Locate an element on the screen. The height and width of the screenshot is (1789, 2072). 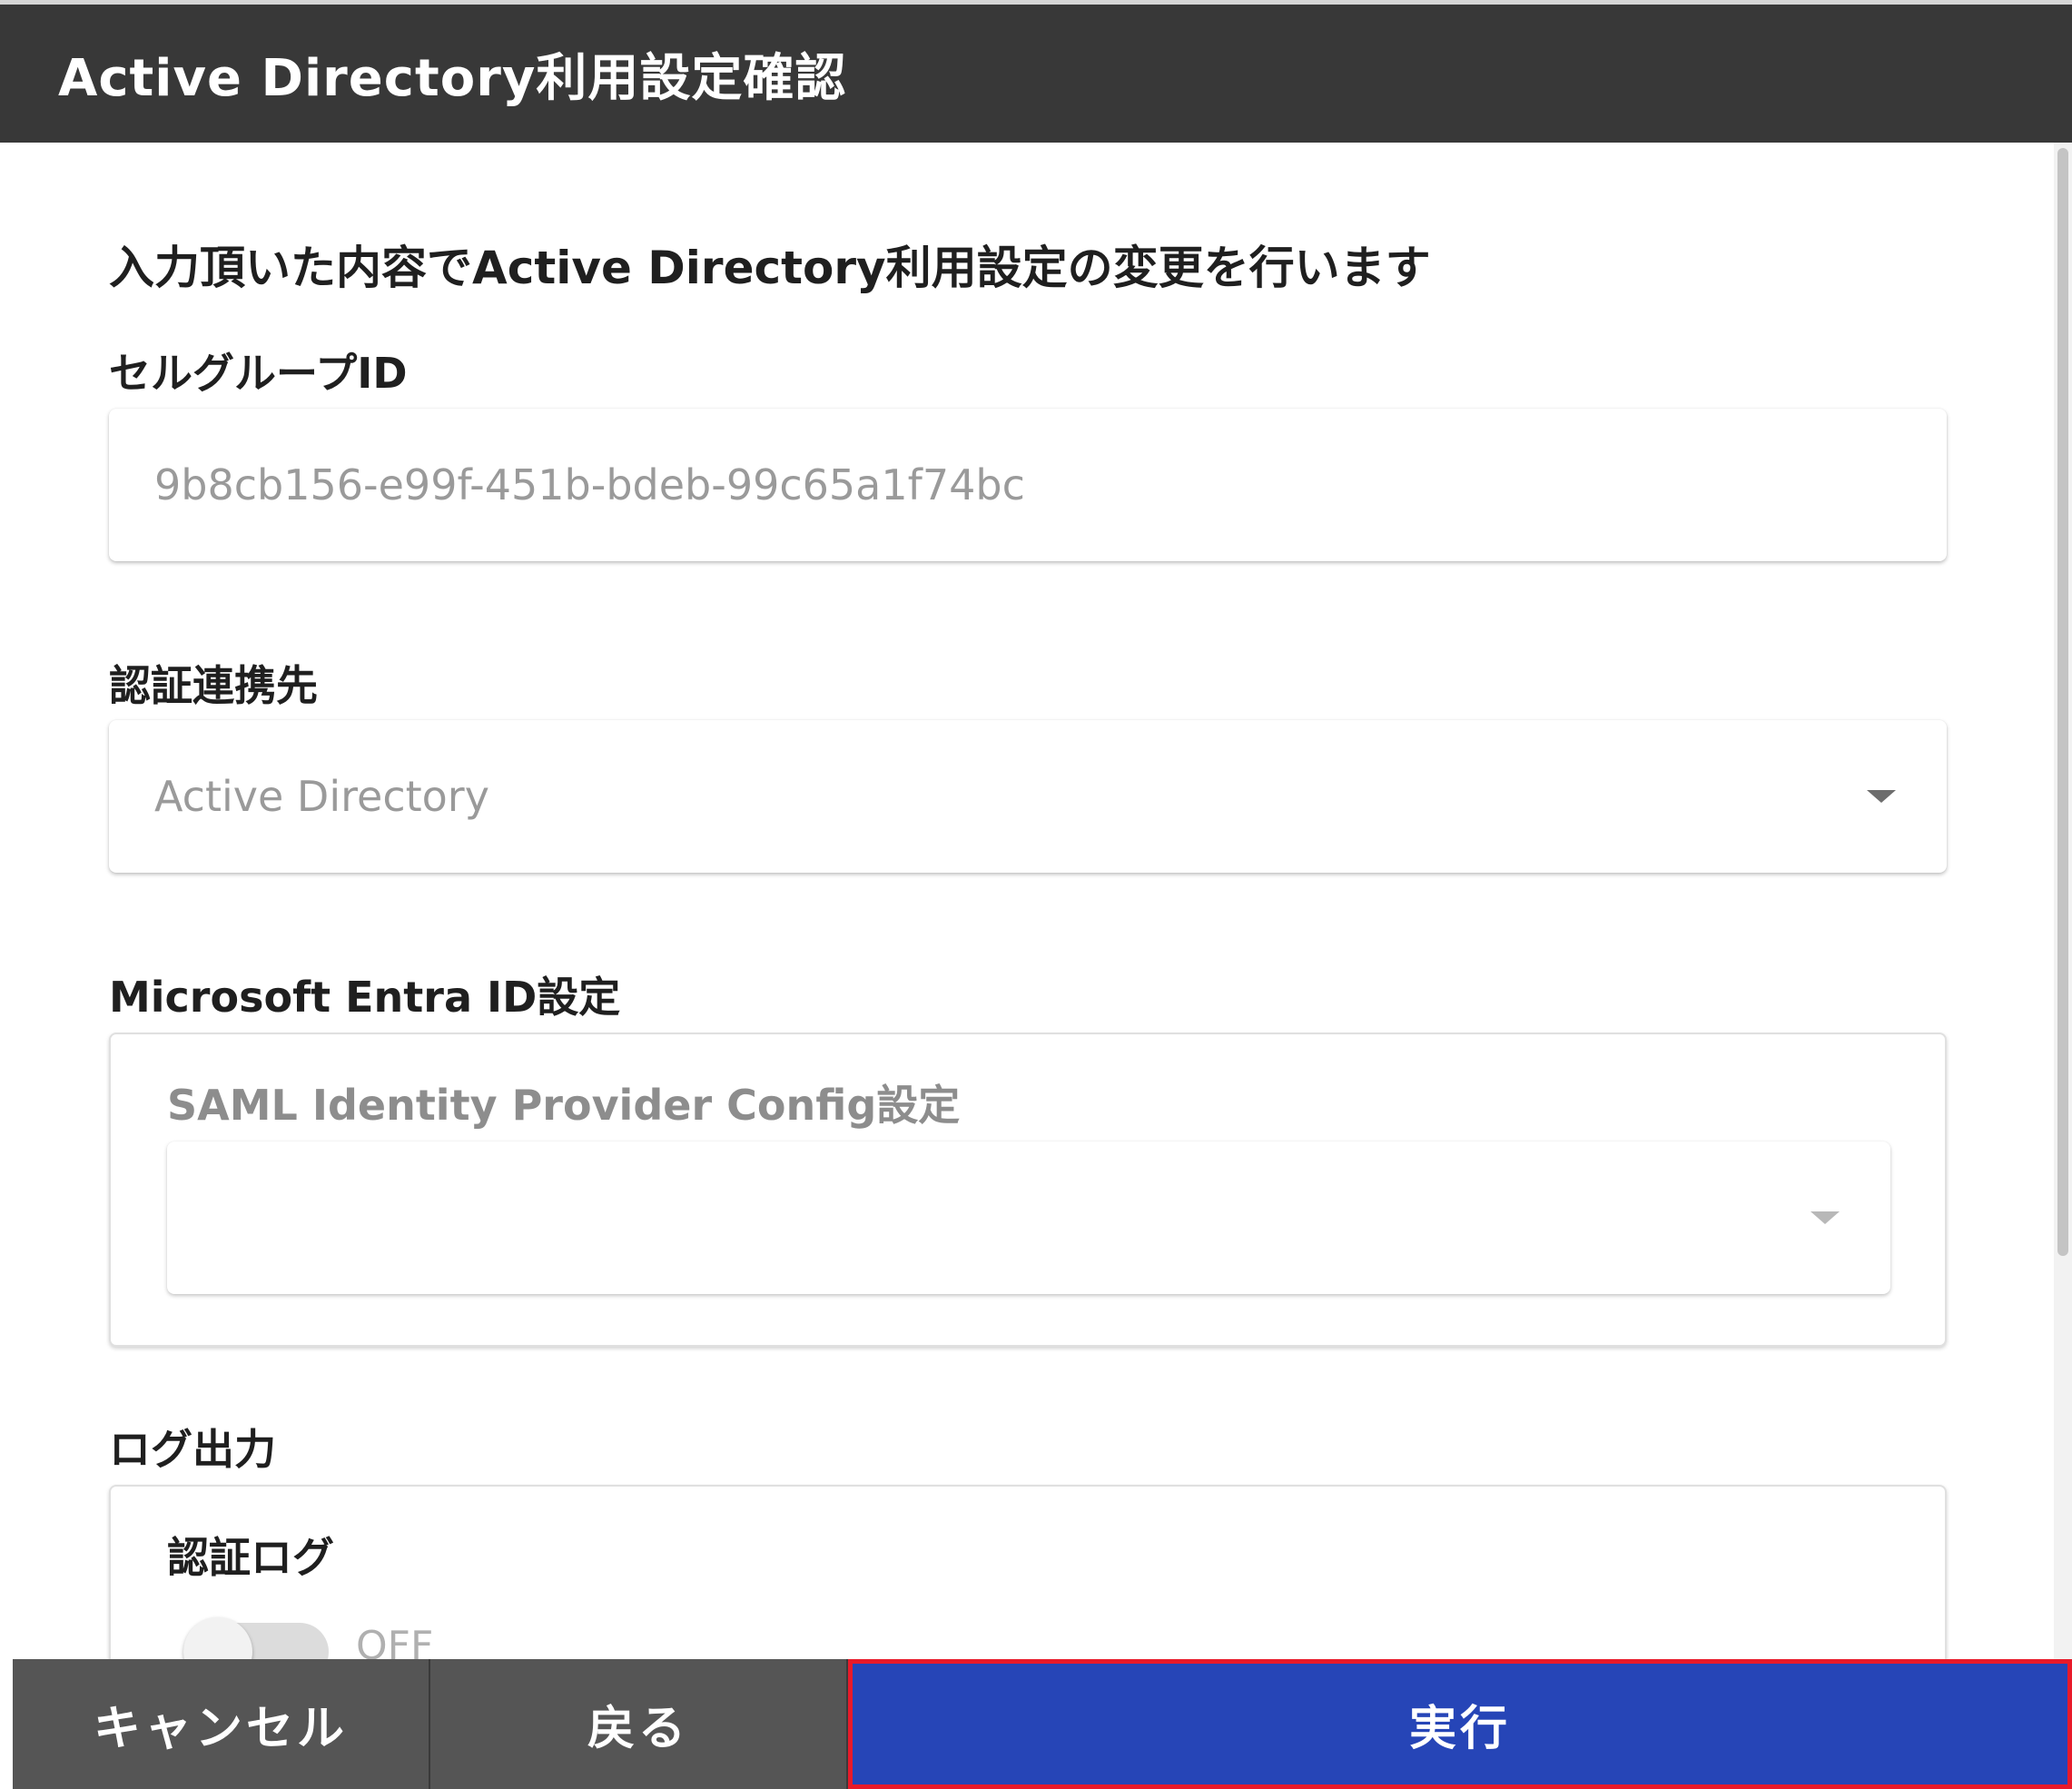
dialog-footer: キャンセル 戻る 実行 is located at coordinates (1036, 1724).